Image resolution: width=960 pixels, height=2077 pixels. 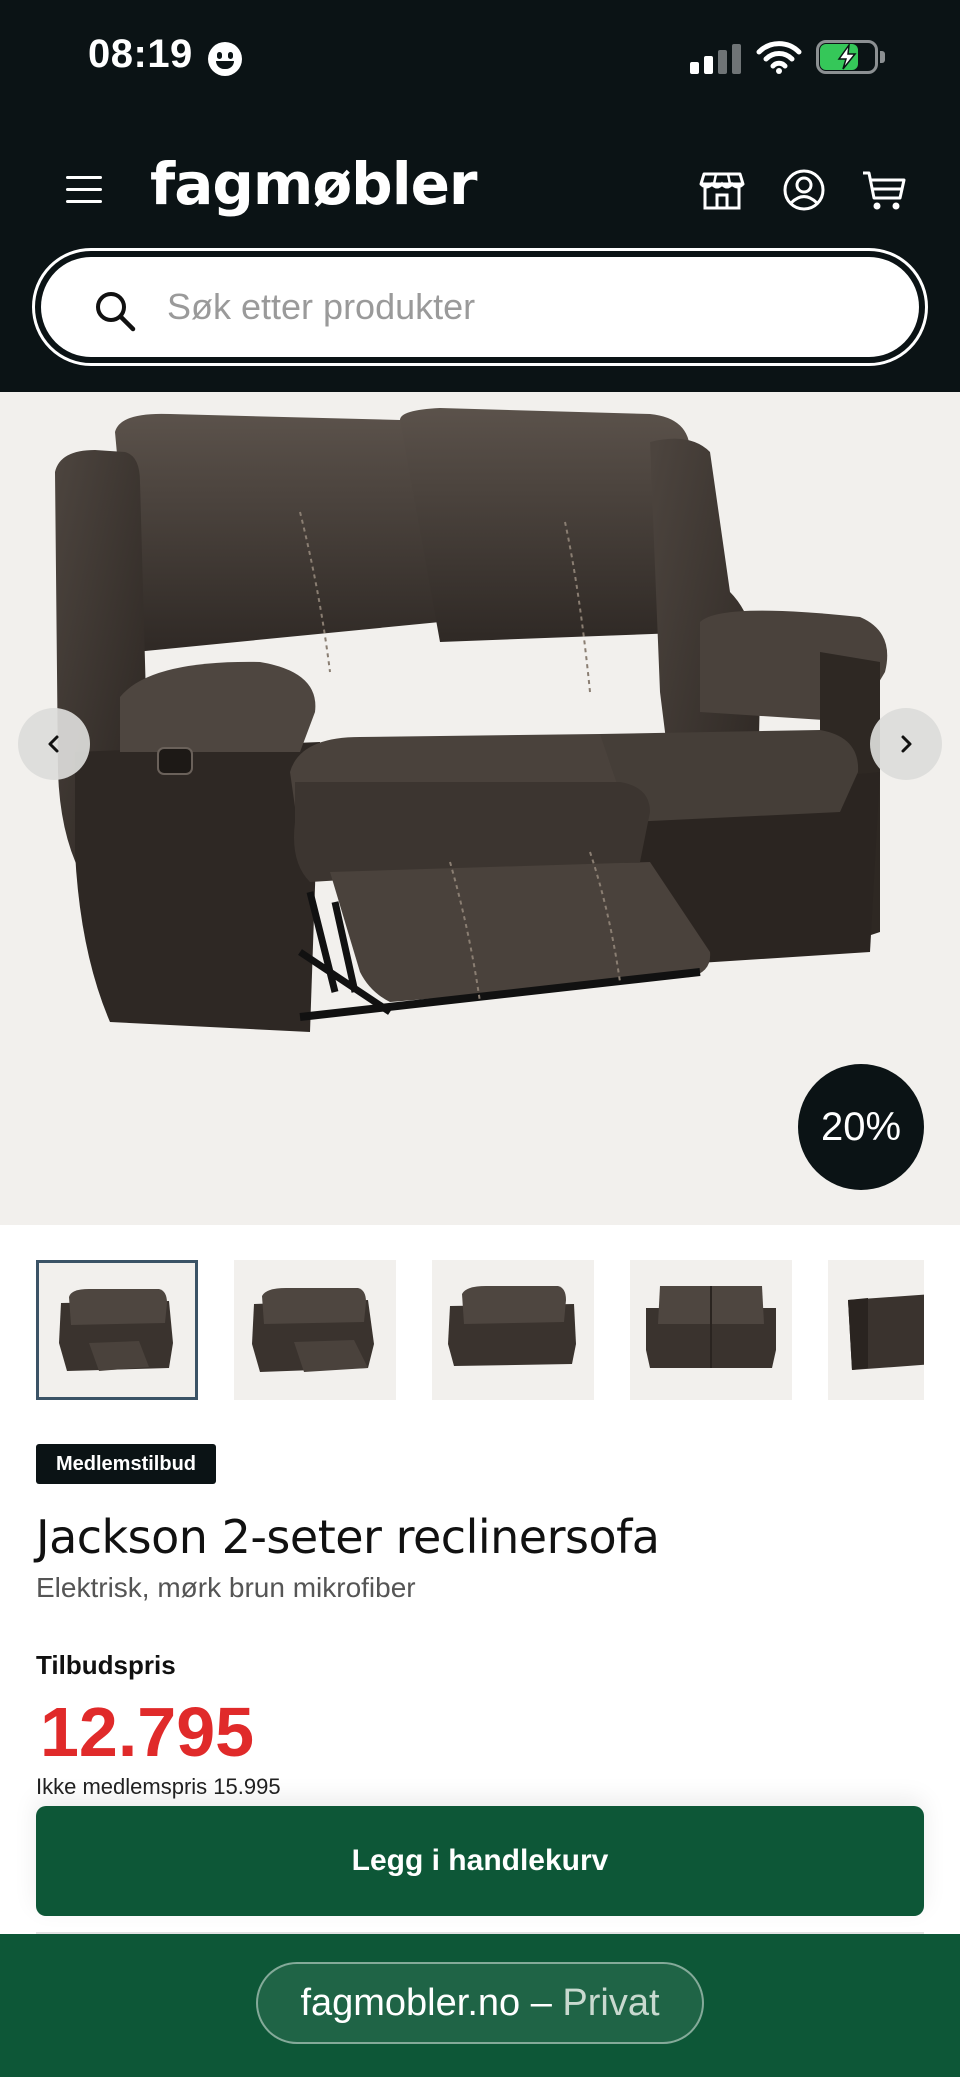 I want to click on product-title: Jackson 2-seter reclinersofa, so click(x=348, y=1537).